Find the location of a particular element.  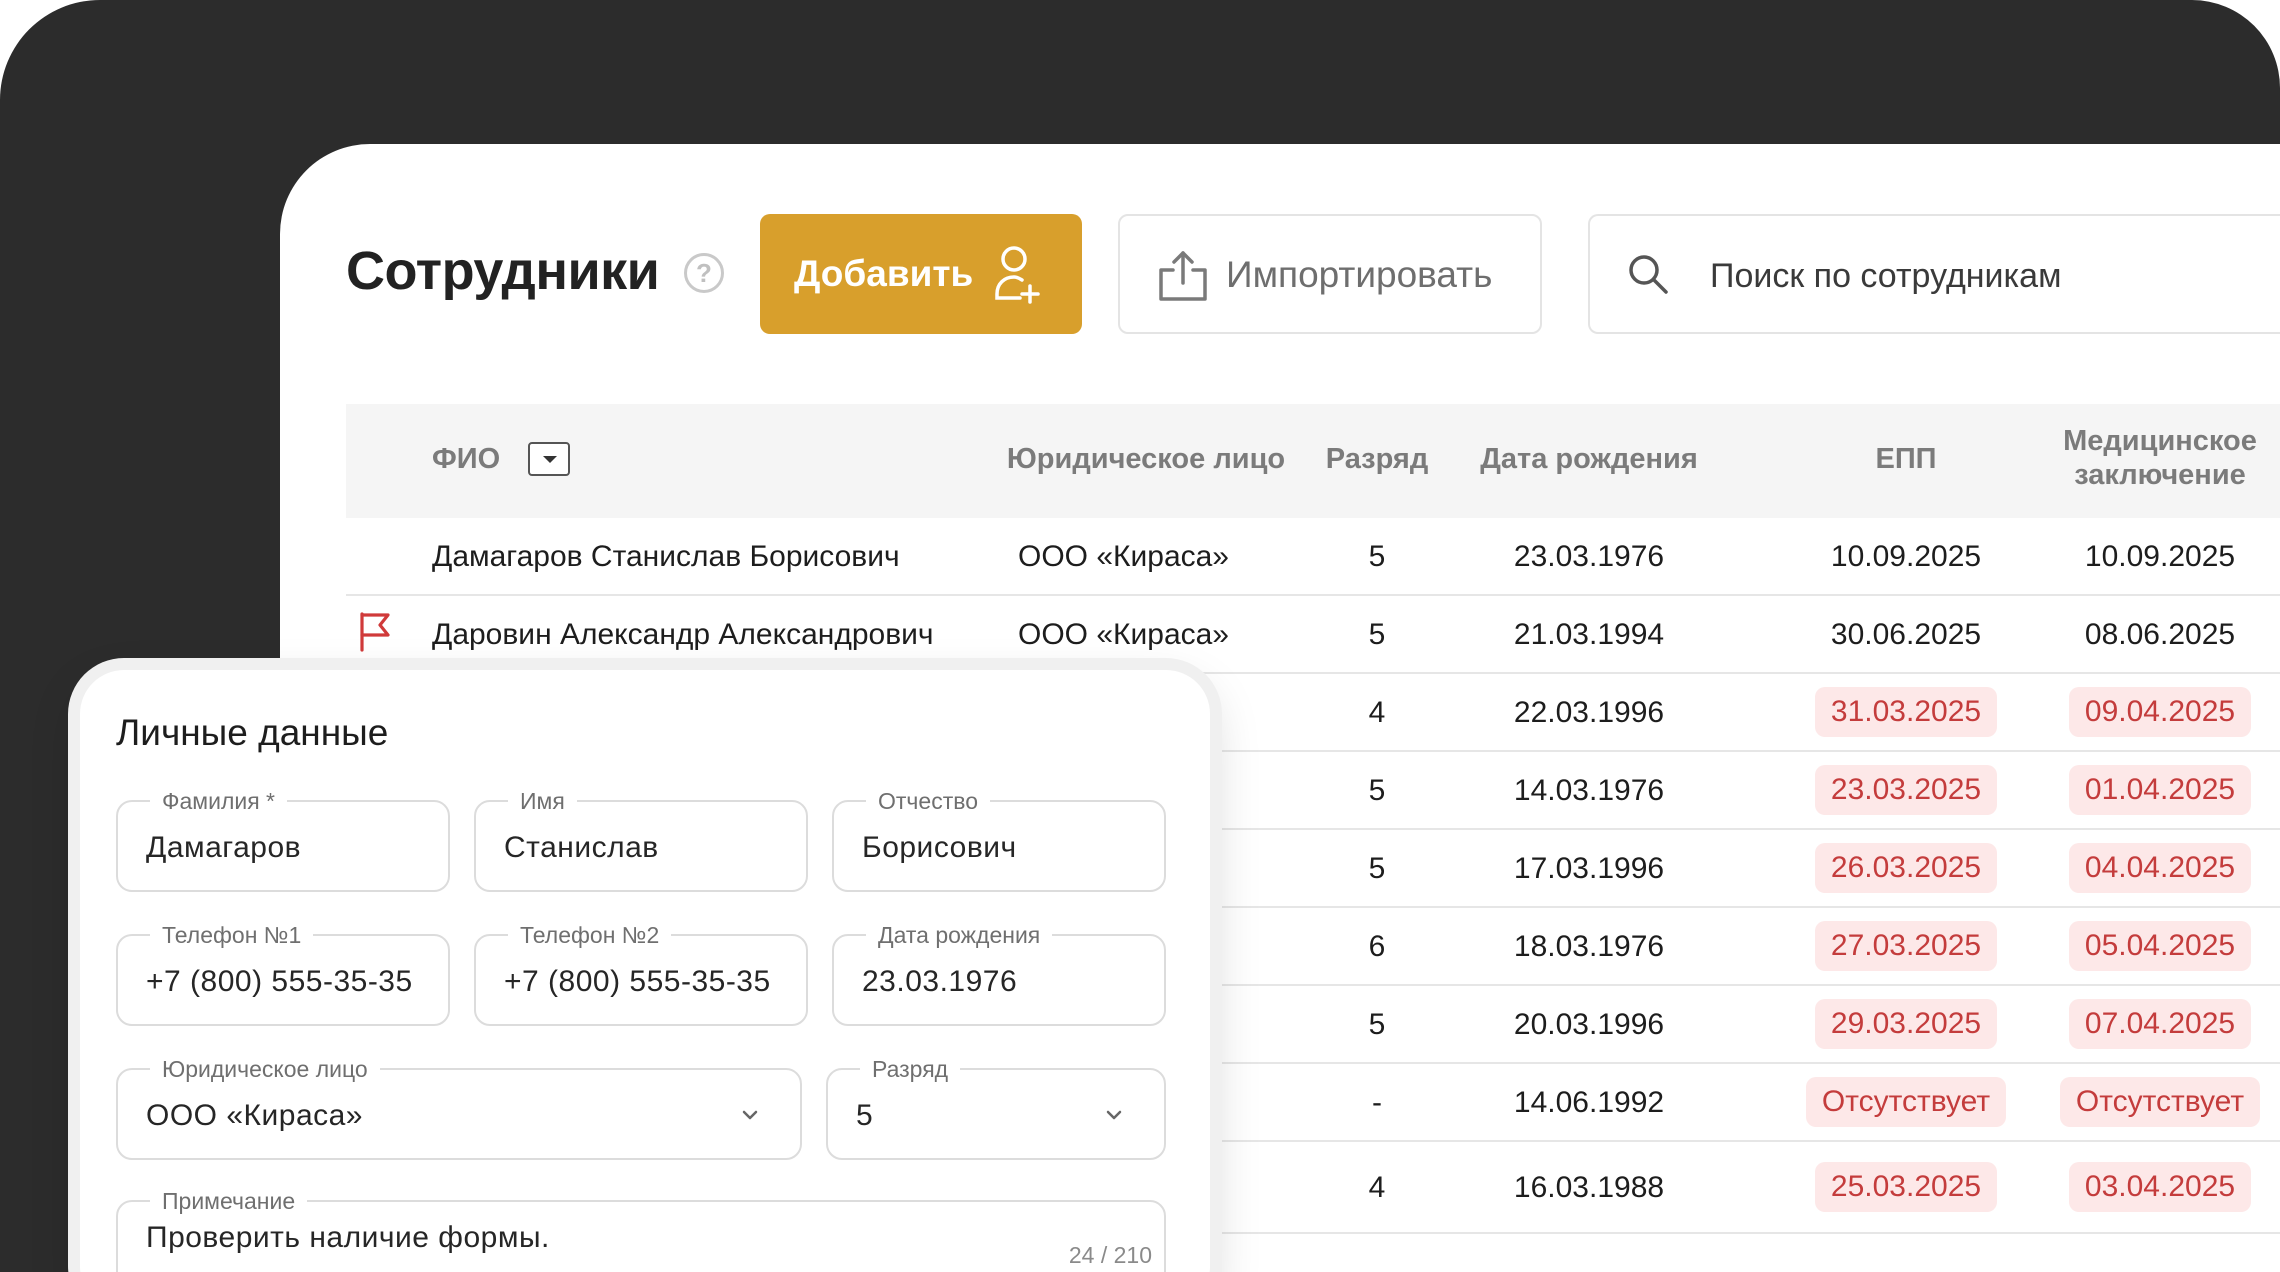

cell-rank: - is located at coordinates (1377, 1102).